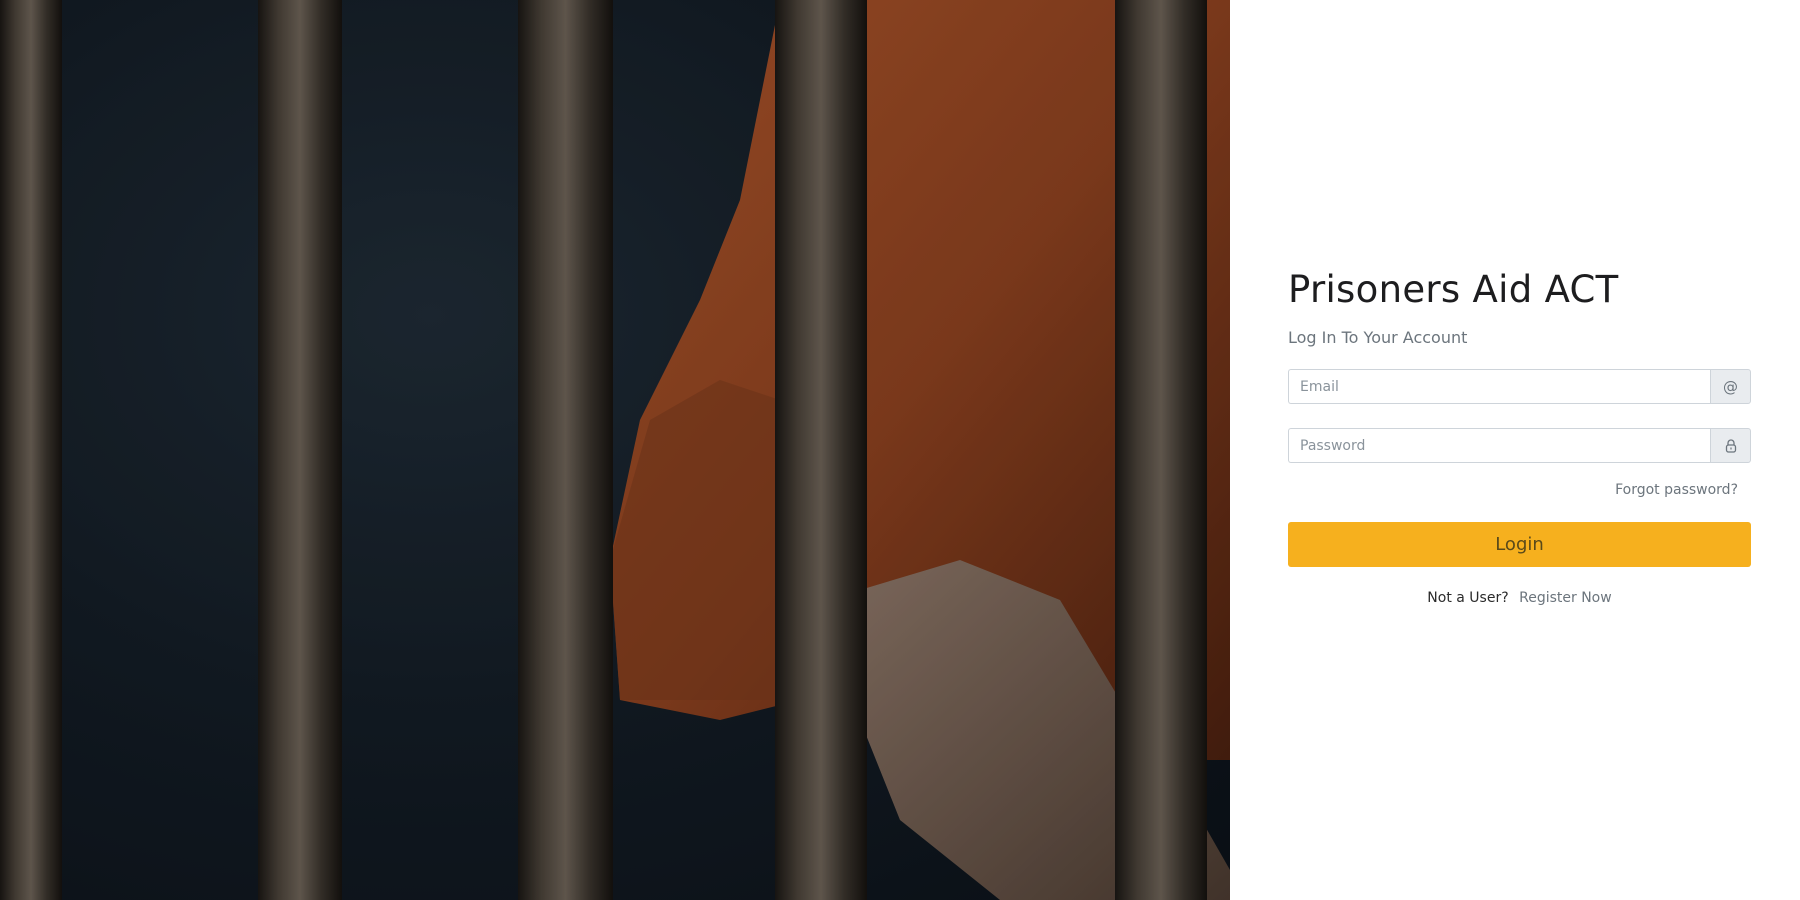  What do you see at coordinates (1468, 598) in the screenshot?
I see `not-user-label: Not a User?` at bounding box center [1468, 598].